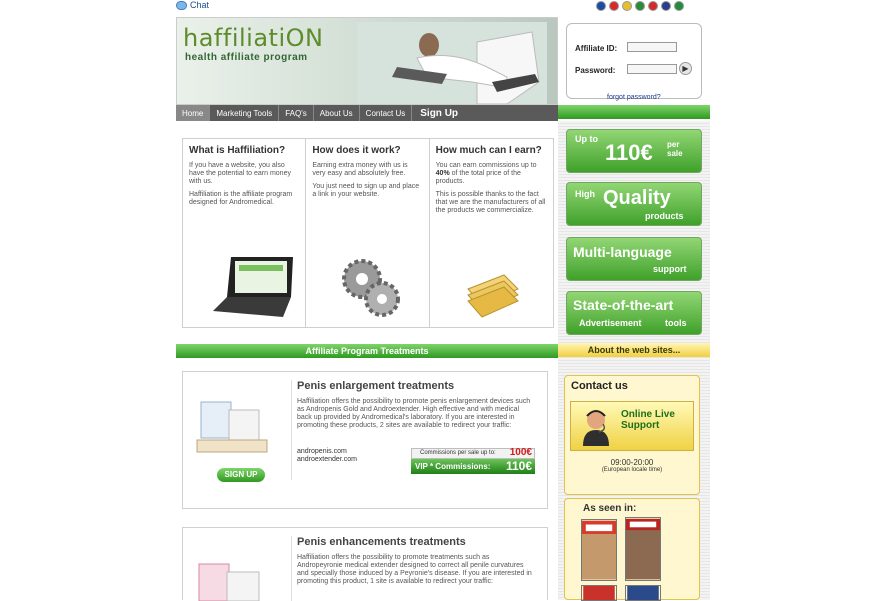 The width and height of the screenshot is (890, 601). I want to click on live-support-label: Online Live Support, so click(648, 420).